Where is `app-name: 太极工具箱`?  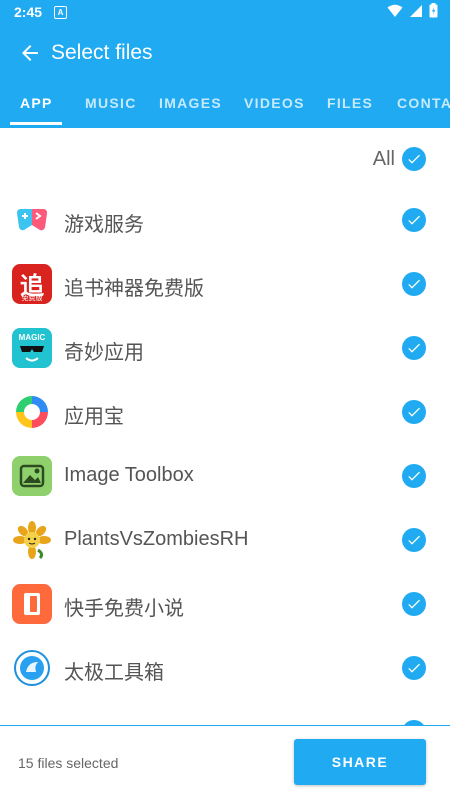 app-name: 太极工具箱 is located at coordinates (114, 673).